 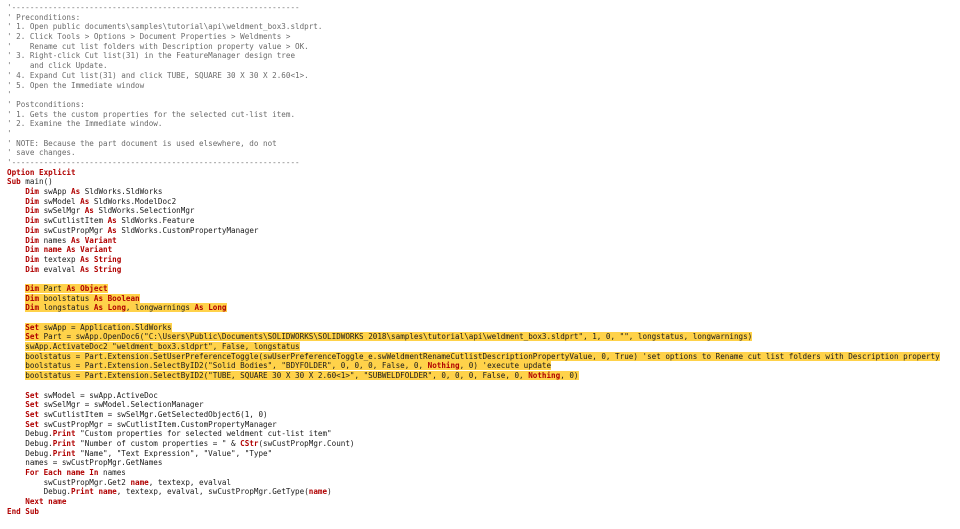 What do you see at coordinates (482, 512) in the screenshot?
I see `code-line: End Sub` at bounding box center [482, 512].